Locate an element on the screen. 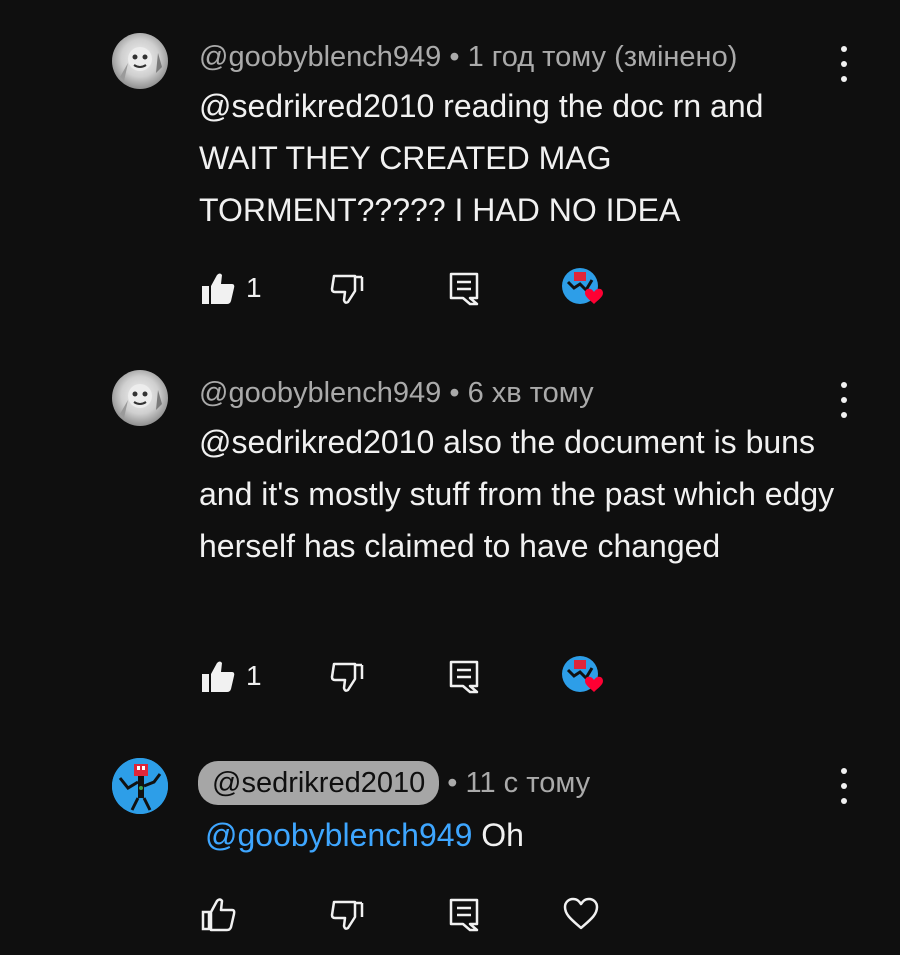  like-button is located at coordinates (218, 914).